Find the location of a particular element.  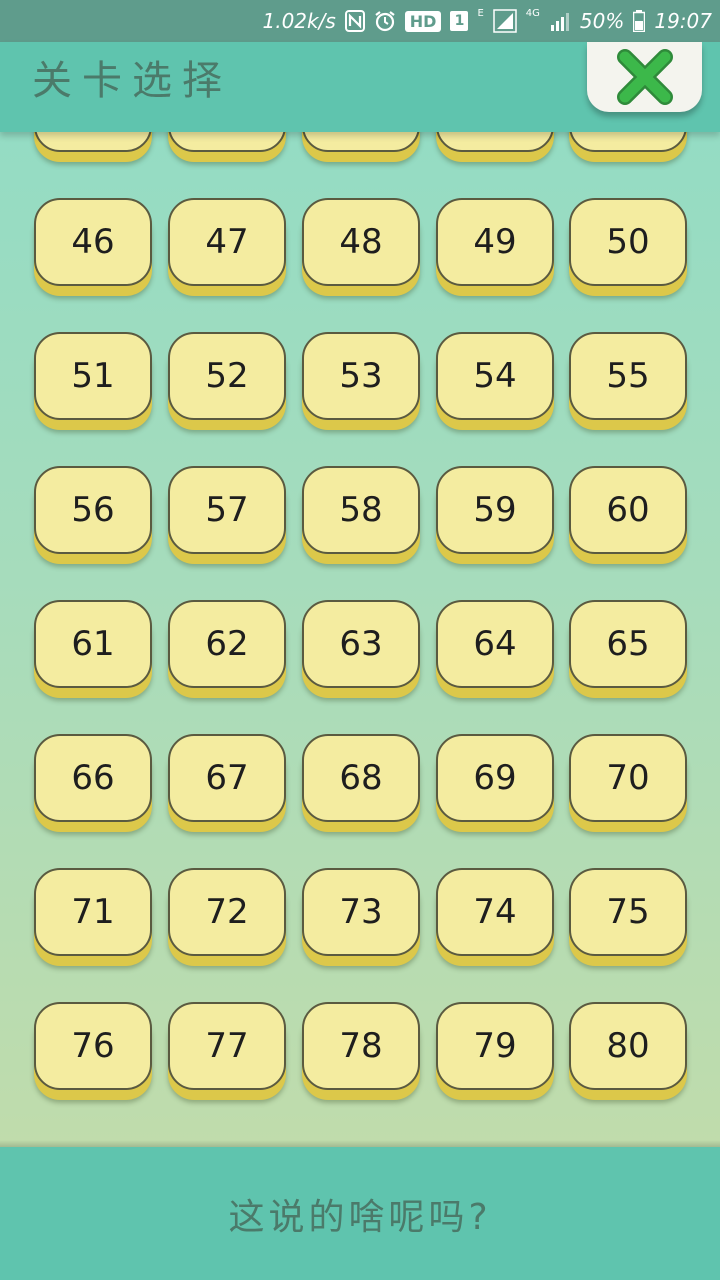

level-button: 50 is located at coordinates (628, 247).